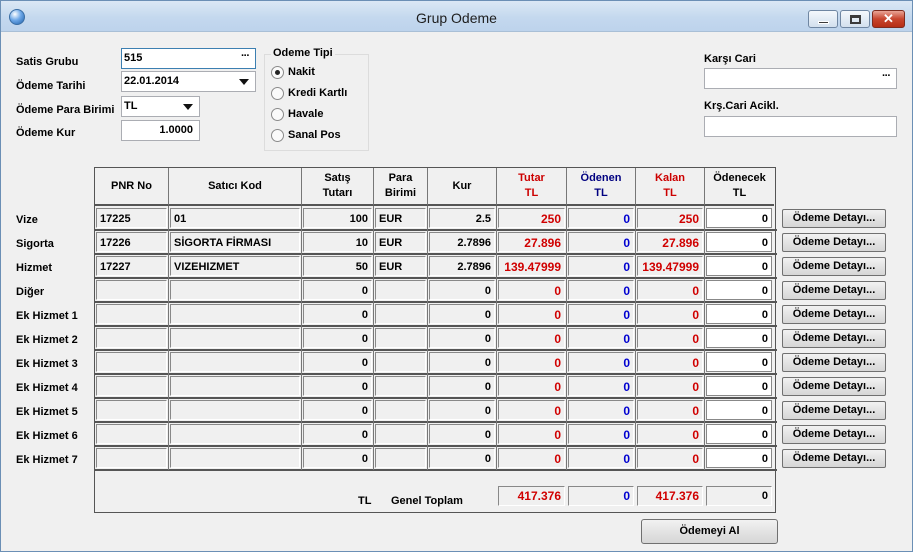 The height and width of the screenshot is (552, 913). Describe the element at coordinates (132, 187) in the screenshot. I see `column-header-pnr: PNR No` at that location.